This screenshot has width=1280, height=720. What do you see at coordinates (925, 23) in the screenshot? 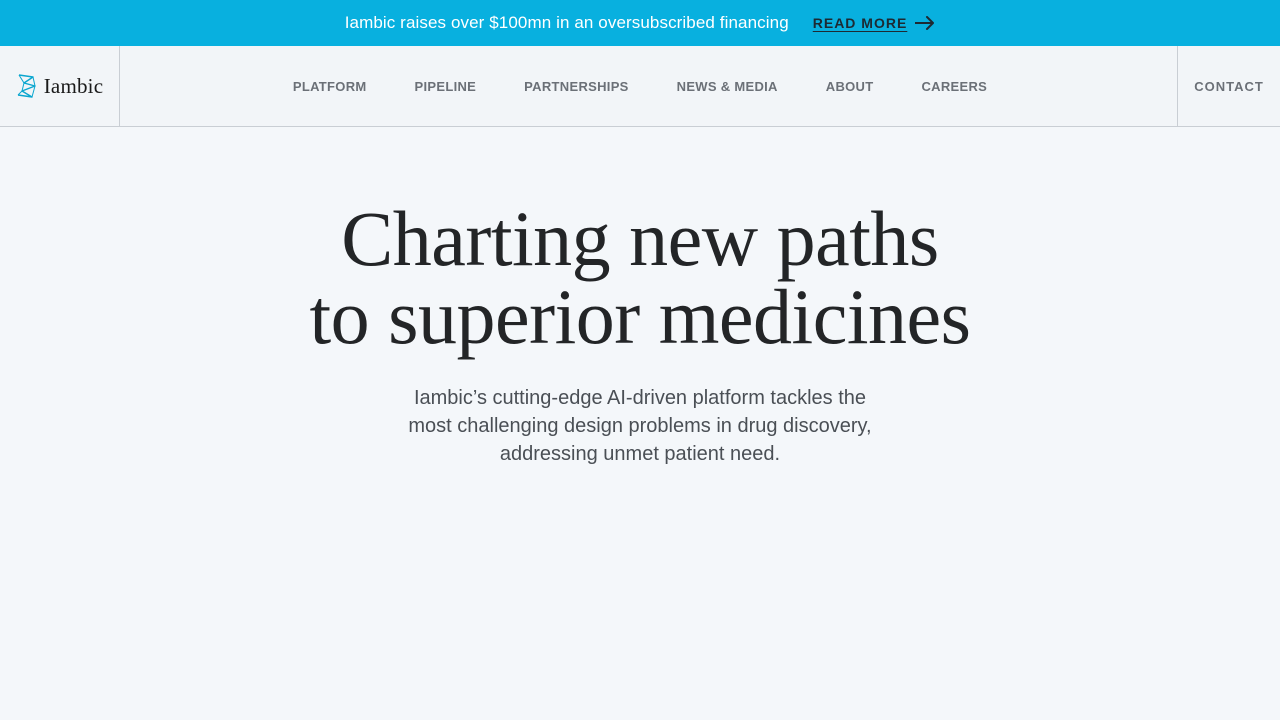
I see `arrow-right-icon` at bounding box center [925, 23].